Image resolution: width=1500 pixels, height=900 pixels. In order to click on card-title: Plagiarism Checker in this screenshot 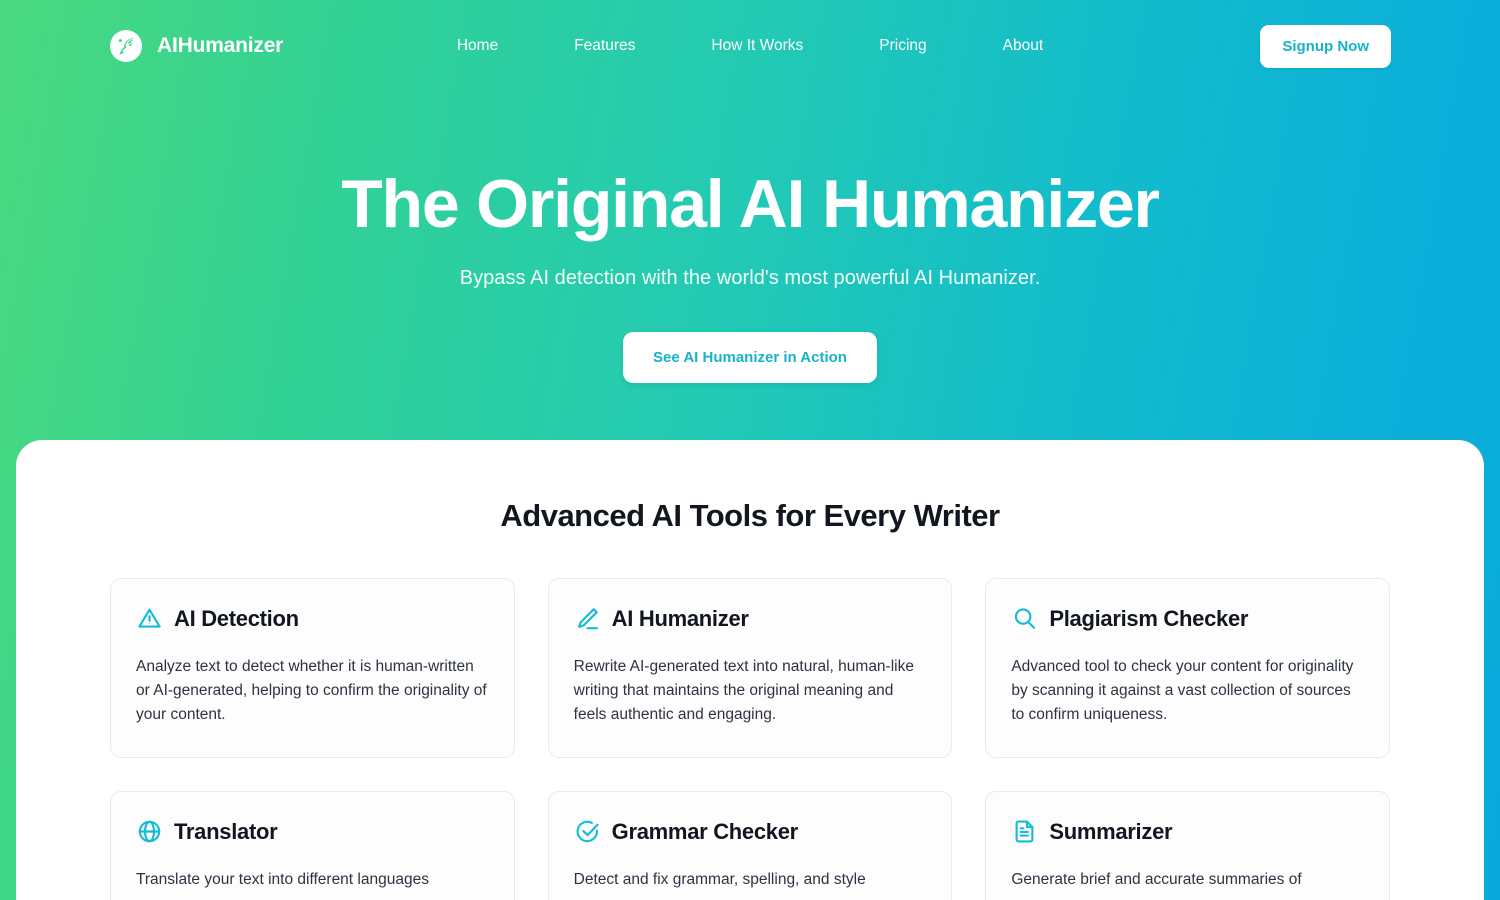, I will do `click(1149, 618)`.